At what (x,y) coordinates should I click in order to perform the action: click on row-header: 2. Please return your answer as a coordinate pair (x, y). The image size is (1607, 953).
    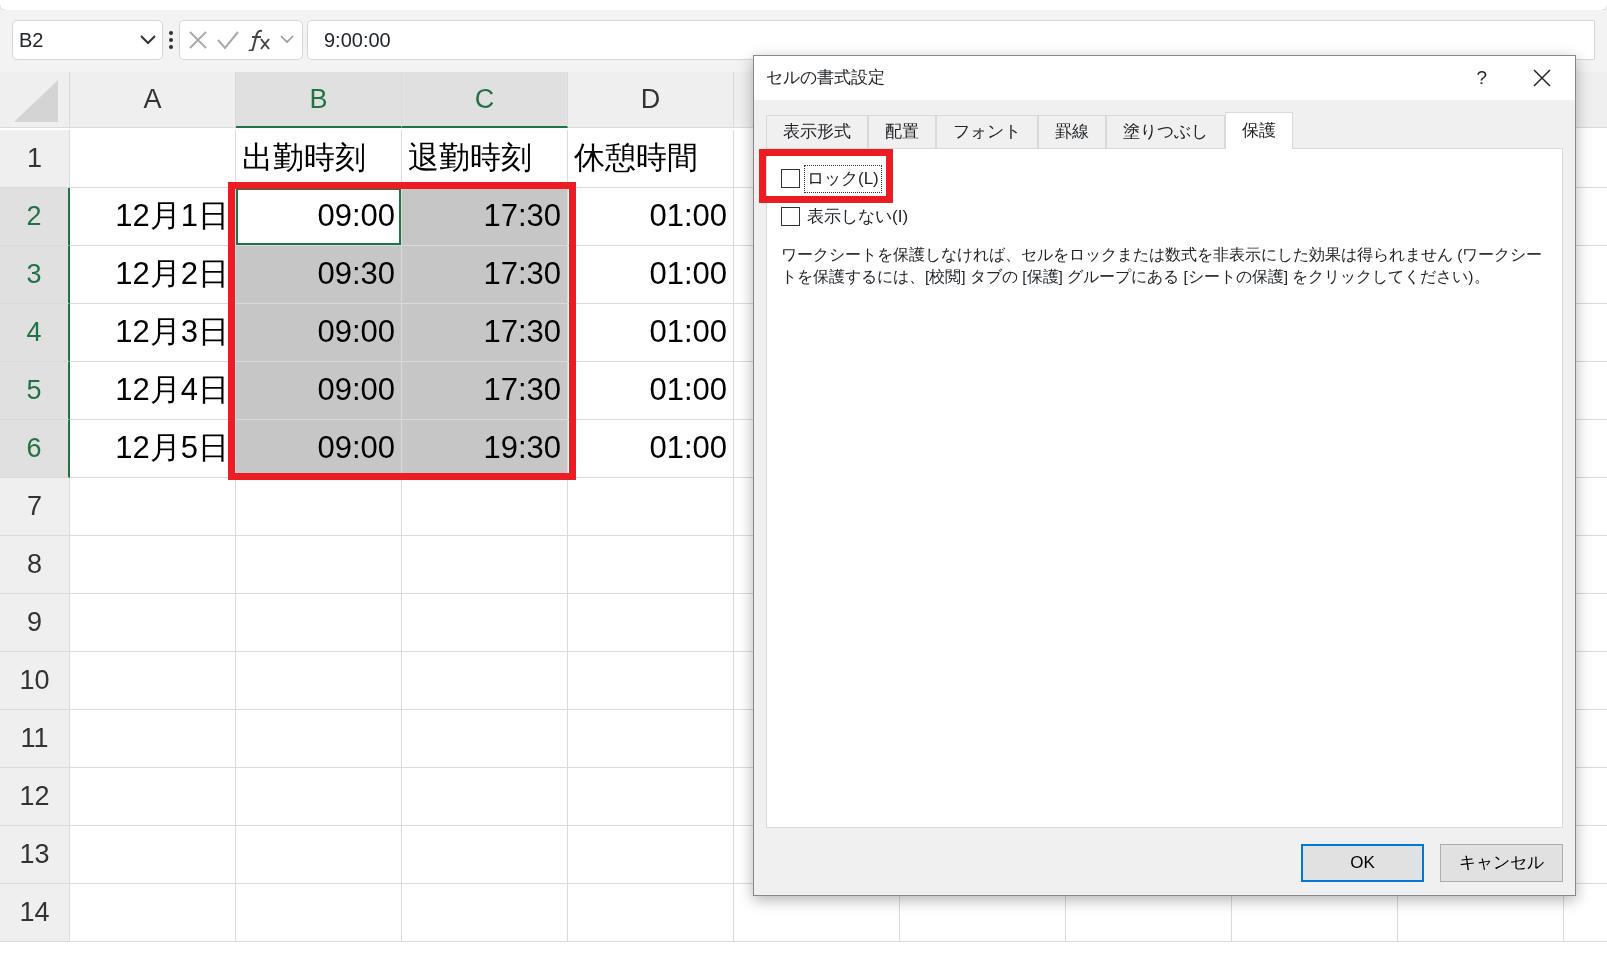
    Looking at the image, I should click on (35, 217).